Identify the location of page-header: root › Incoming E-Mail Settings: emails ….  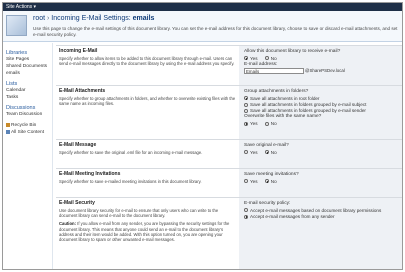
(202, 26).